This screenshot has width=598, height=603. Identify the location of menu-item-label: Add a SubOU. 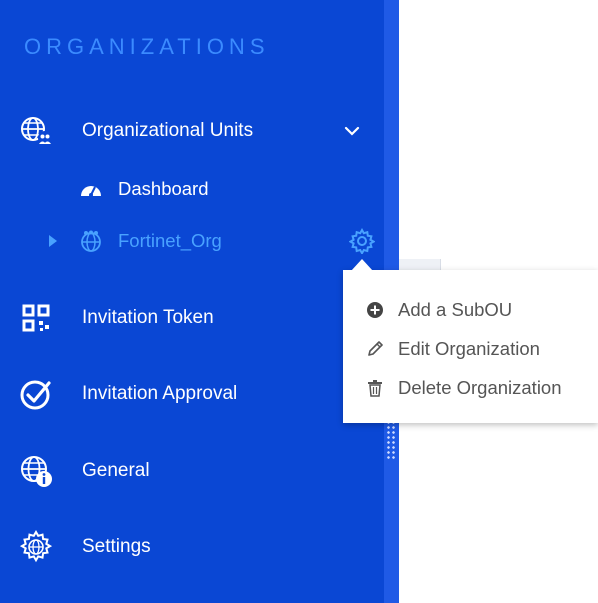
(455, 309).